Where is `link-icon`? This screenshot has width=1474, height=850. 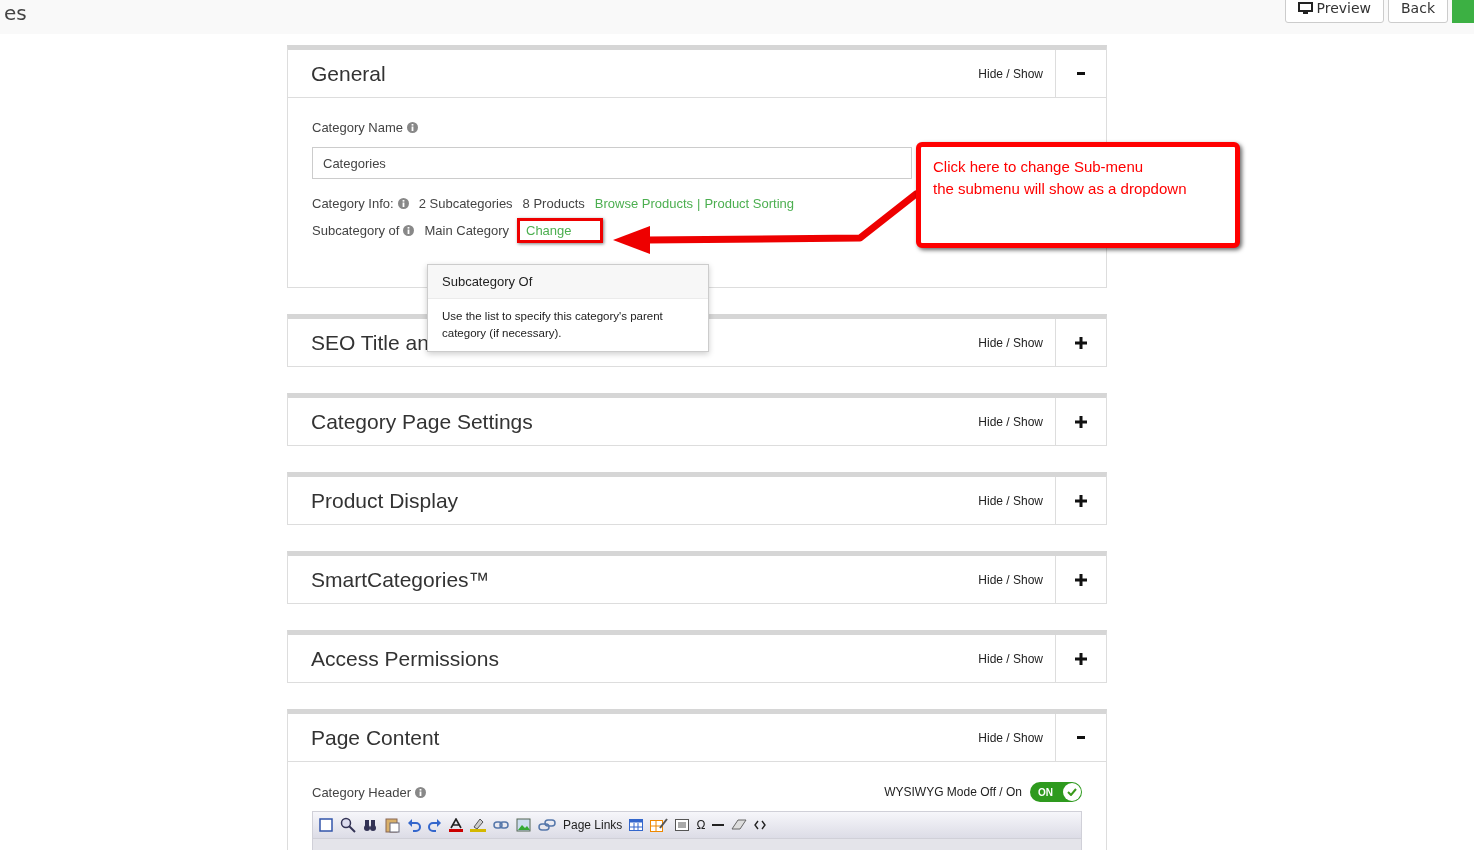 link-icon is located at coordinates (501, 825).